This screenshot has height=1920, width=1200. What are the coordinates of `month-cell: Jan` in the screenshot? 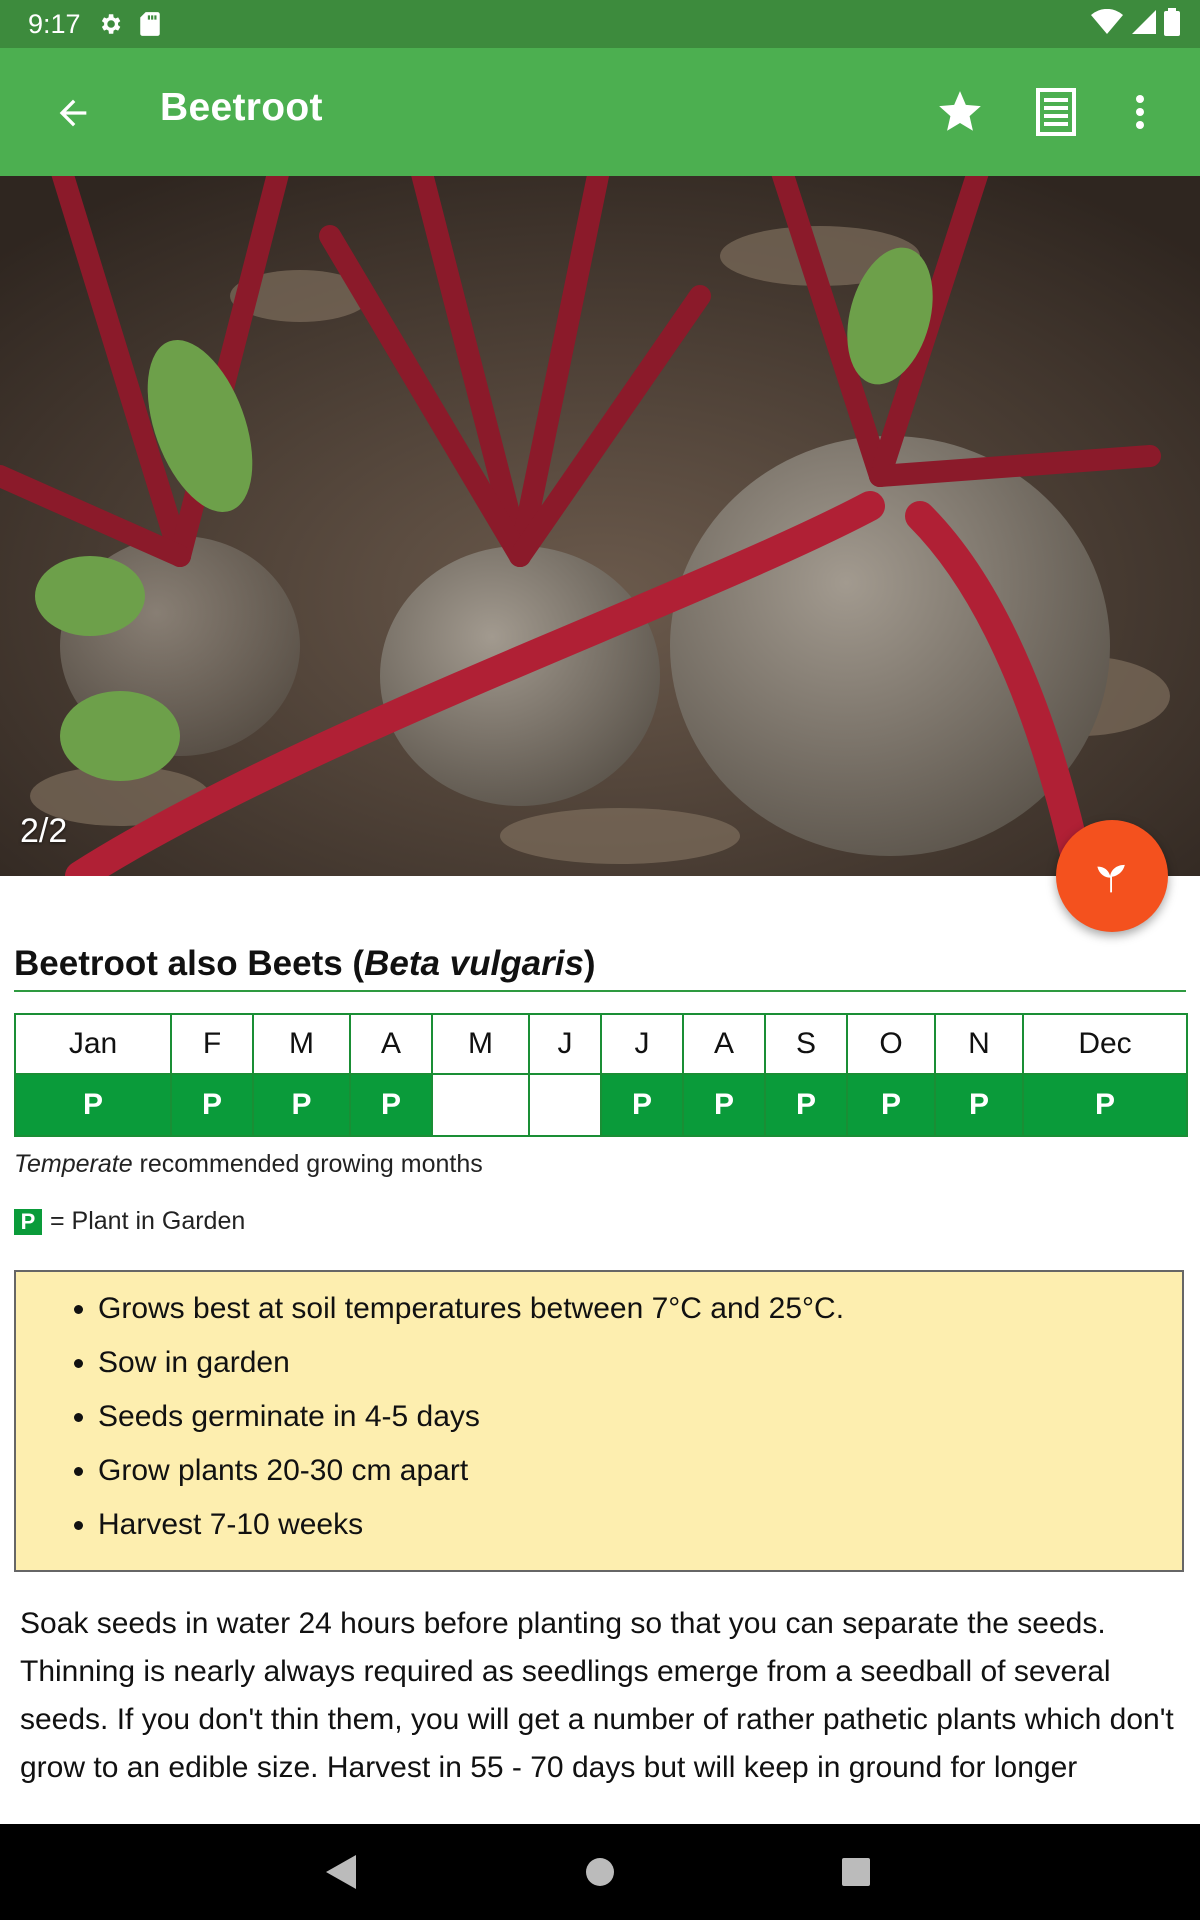 It's located at (93, 1044).